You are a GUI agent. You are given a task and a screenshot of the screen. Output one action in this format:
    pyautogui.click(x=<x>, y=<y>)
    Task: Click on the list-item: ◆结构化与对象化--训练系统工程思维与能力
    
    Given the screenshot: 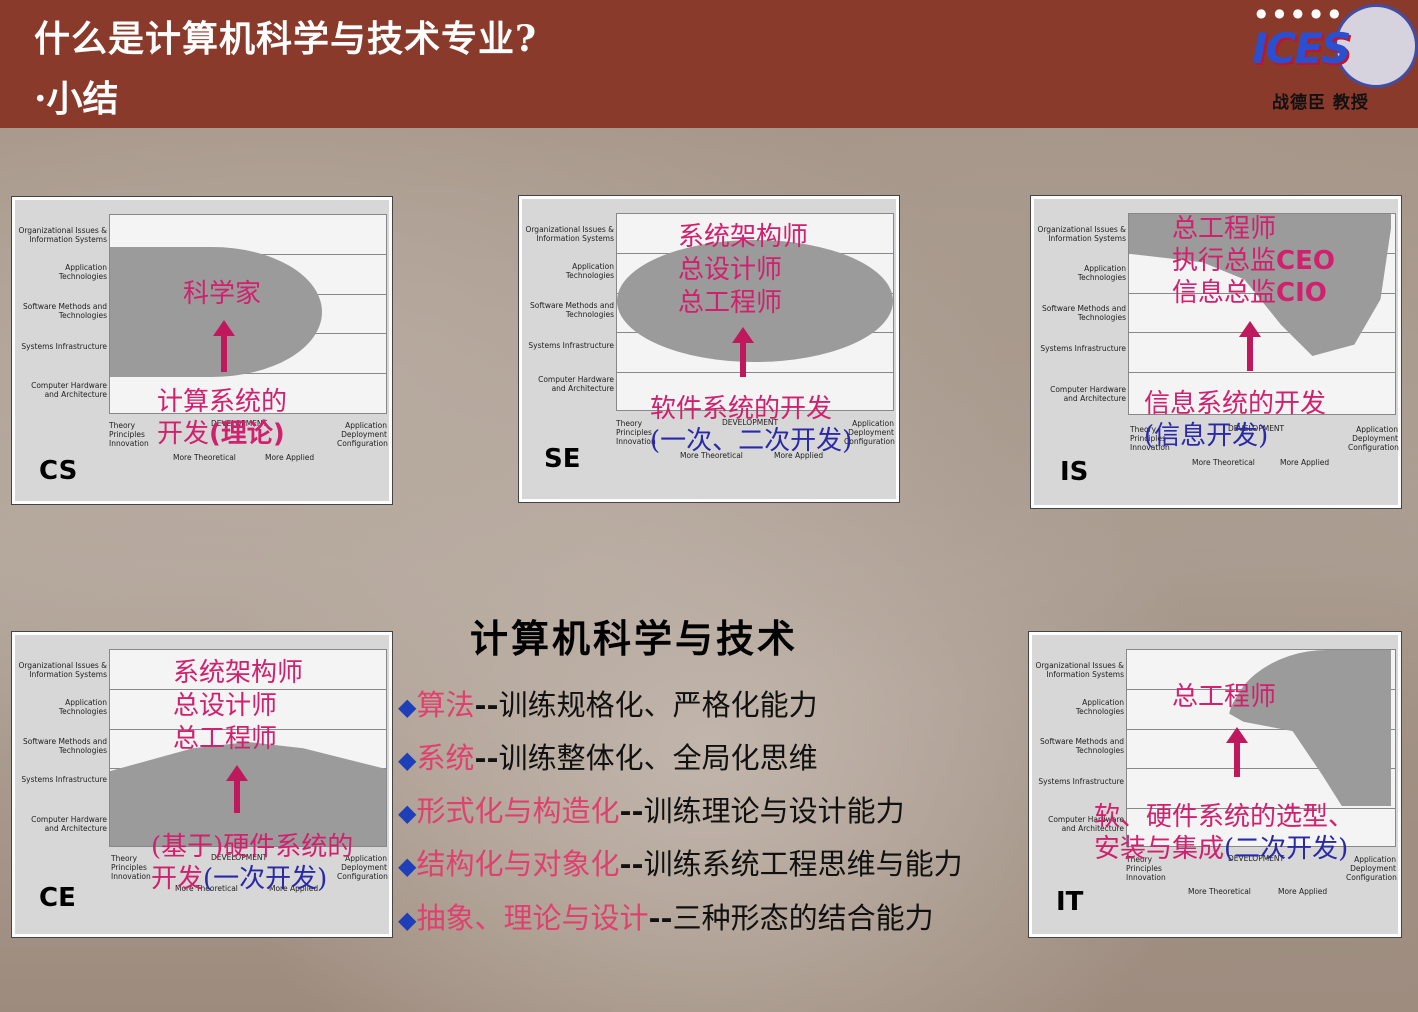 What is the action you would take?
    pyautogui.click(x=680, y=864)
    